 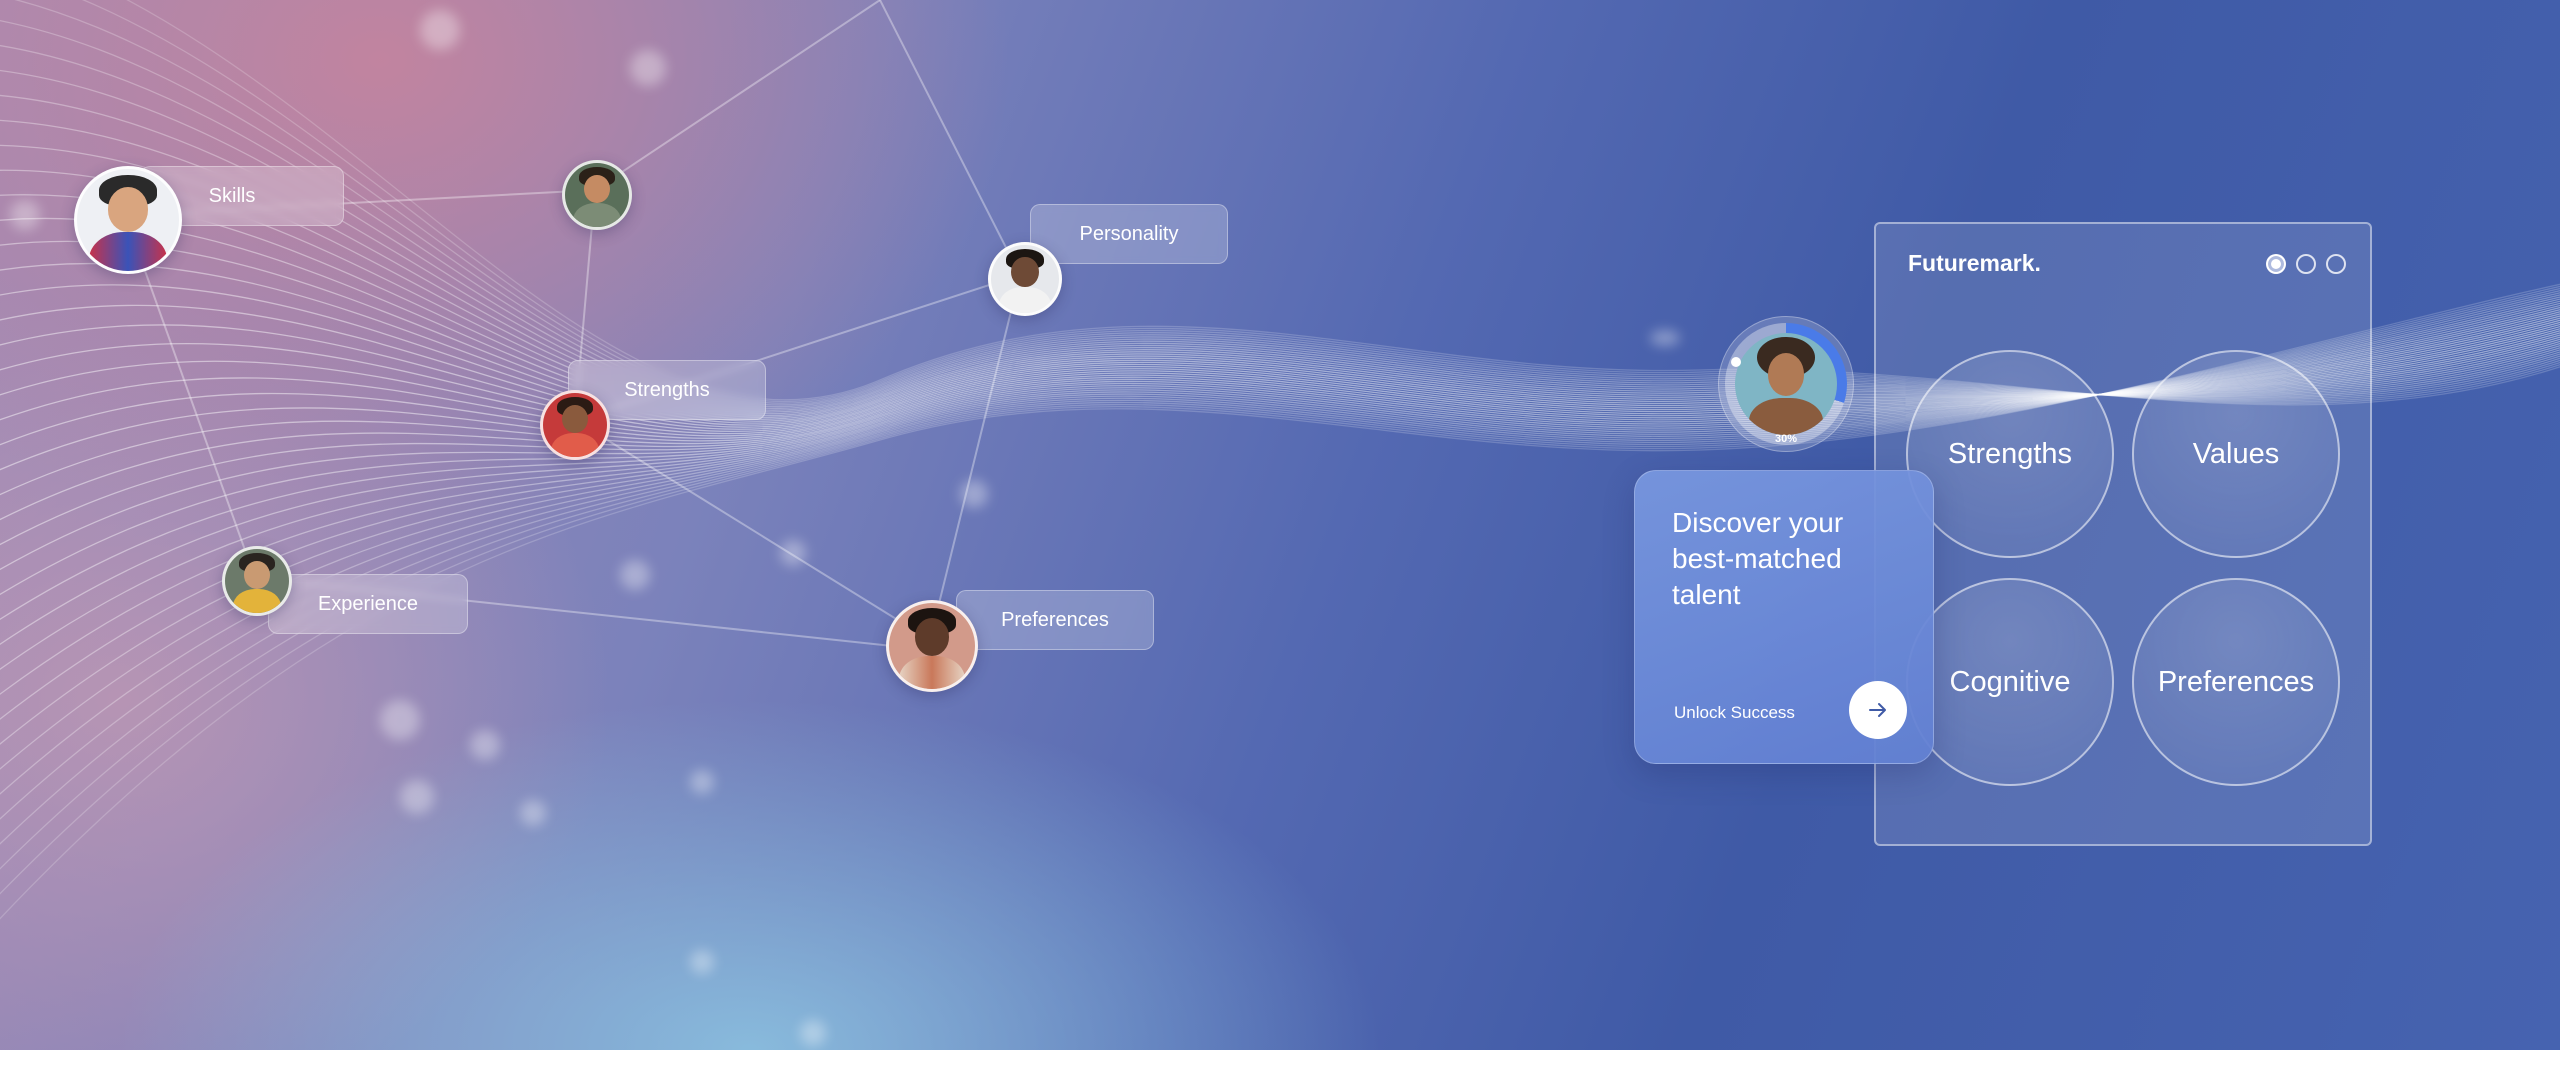 I want to click on unlock-success-label: Unlock Success, so click(x=1734, y=712).